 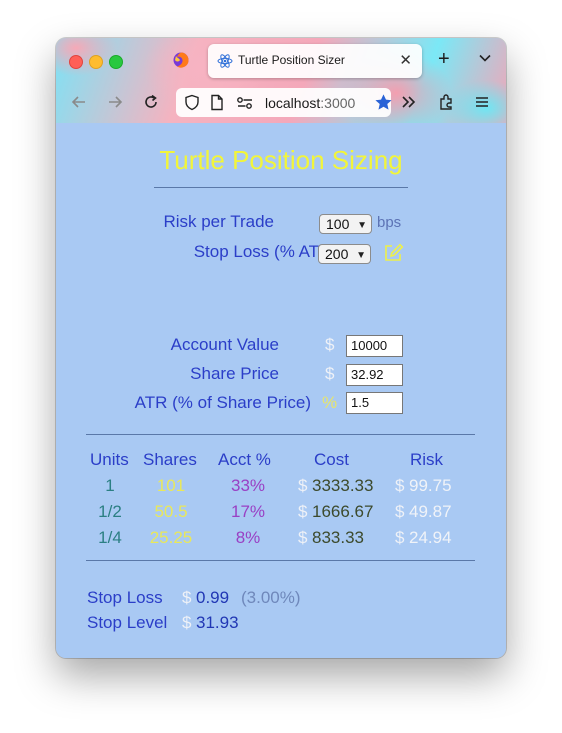 What do you see at coordinates (171, 537) in the screenshot?
I see `cell-shares: 25.25` at bounding box center [171, 537].